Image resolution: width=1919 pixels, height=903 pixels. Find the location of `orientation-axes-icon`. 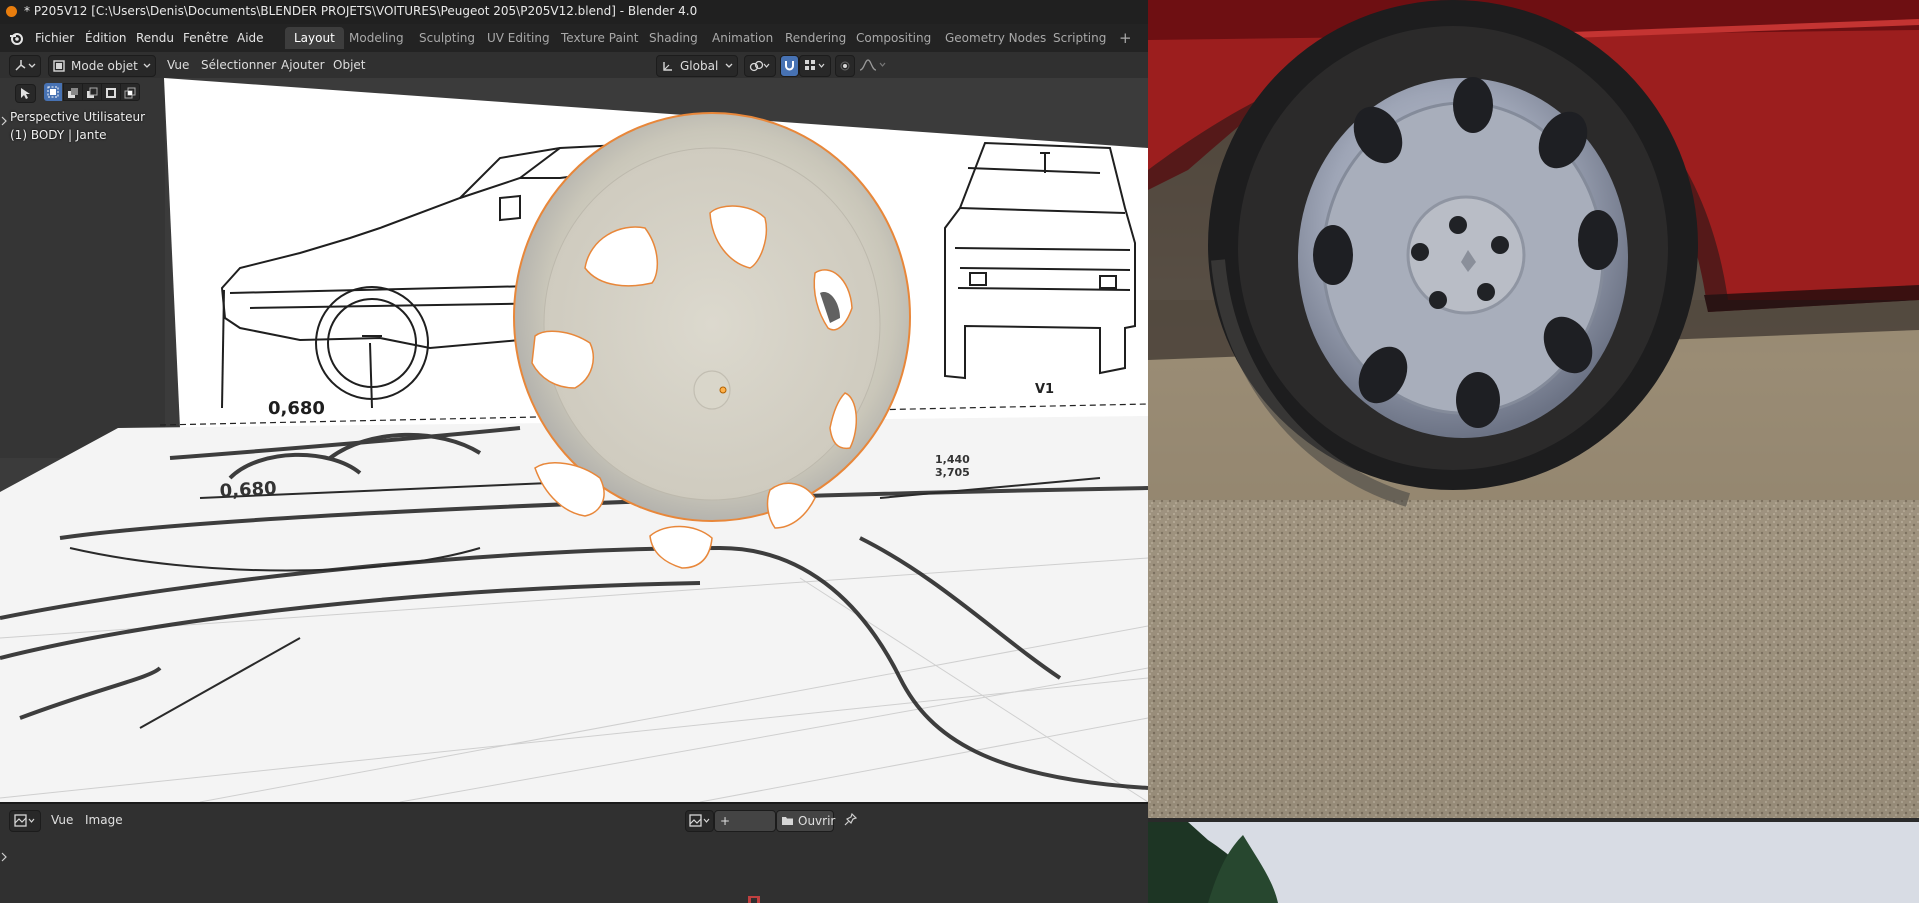

orientation-axes-icon is located at coordinates (667, 66).